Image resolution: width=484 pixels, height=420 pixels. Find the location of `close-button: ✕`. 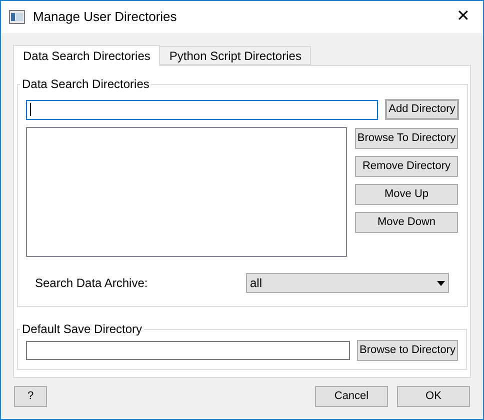

close-button: ✕ is located at coordinates (463, 17).